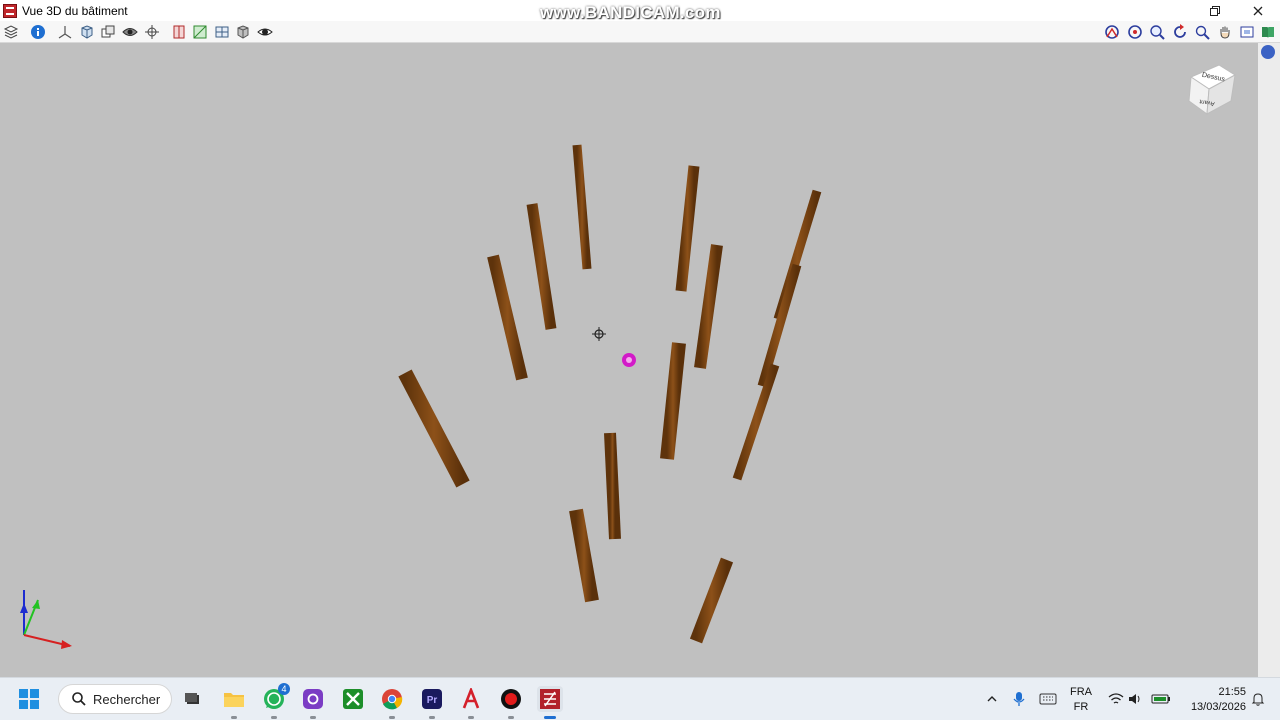 This screenshot has height=720, width=1280. I want to click on show-hidden-icons-button, so click(992, 699).